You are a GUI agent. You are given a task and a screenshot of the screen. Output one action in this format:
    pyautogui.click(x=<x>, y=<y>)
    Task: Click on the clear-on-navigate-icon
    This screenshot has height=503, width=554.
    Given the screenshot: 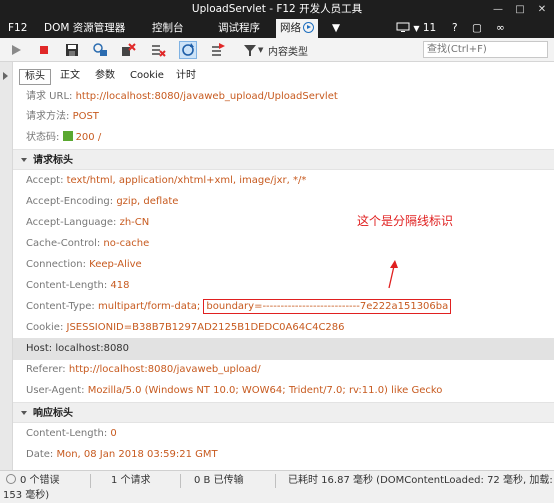 What is the action you would take?
    pyautogui.click(x=218, y=50)
    